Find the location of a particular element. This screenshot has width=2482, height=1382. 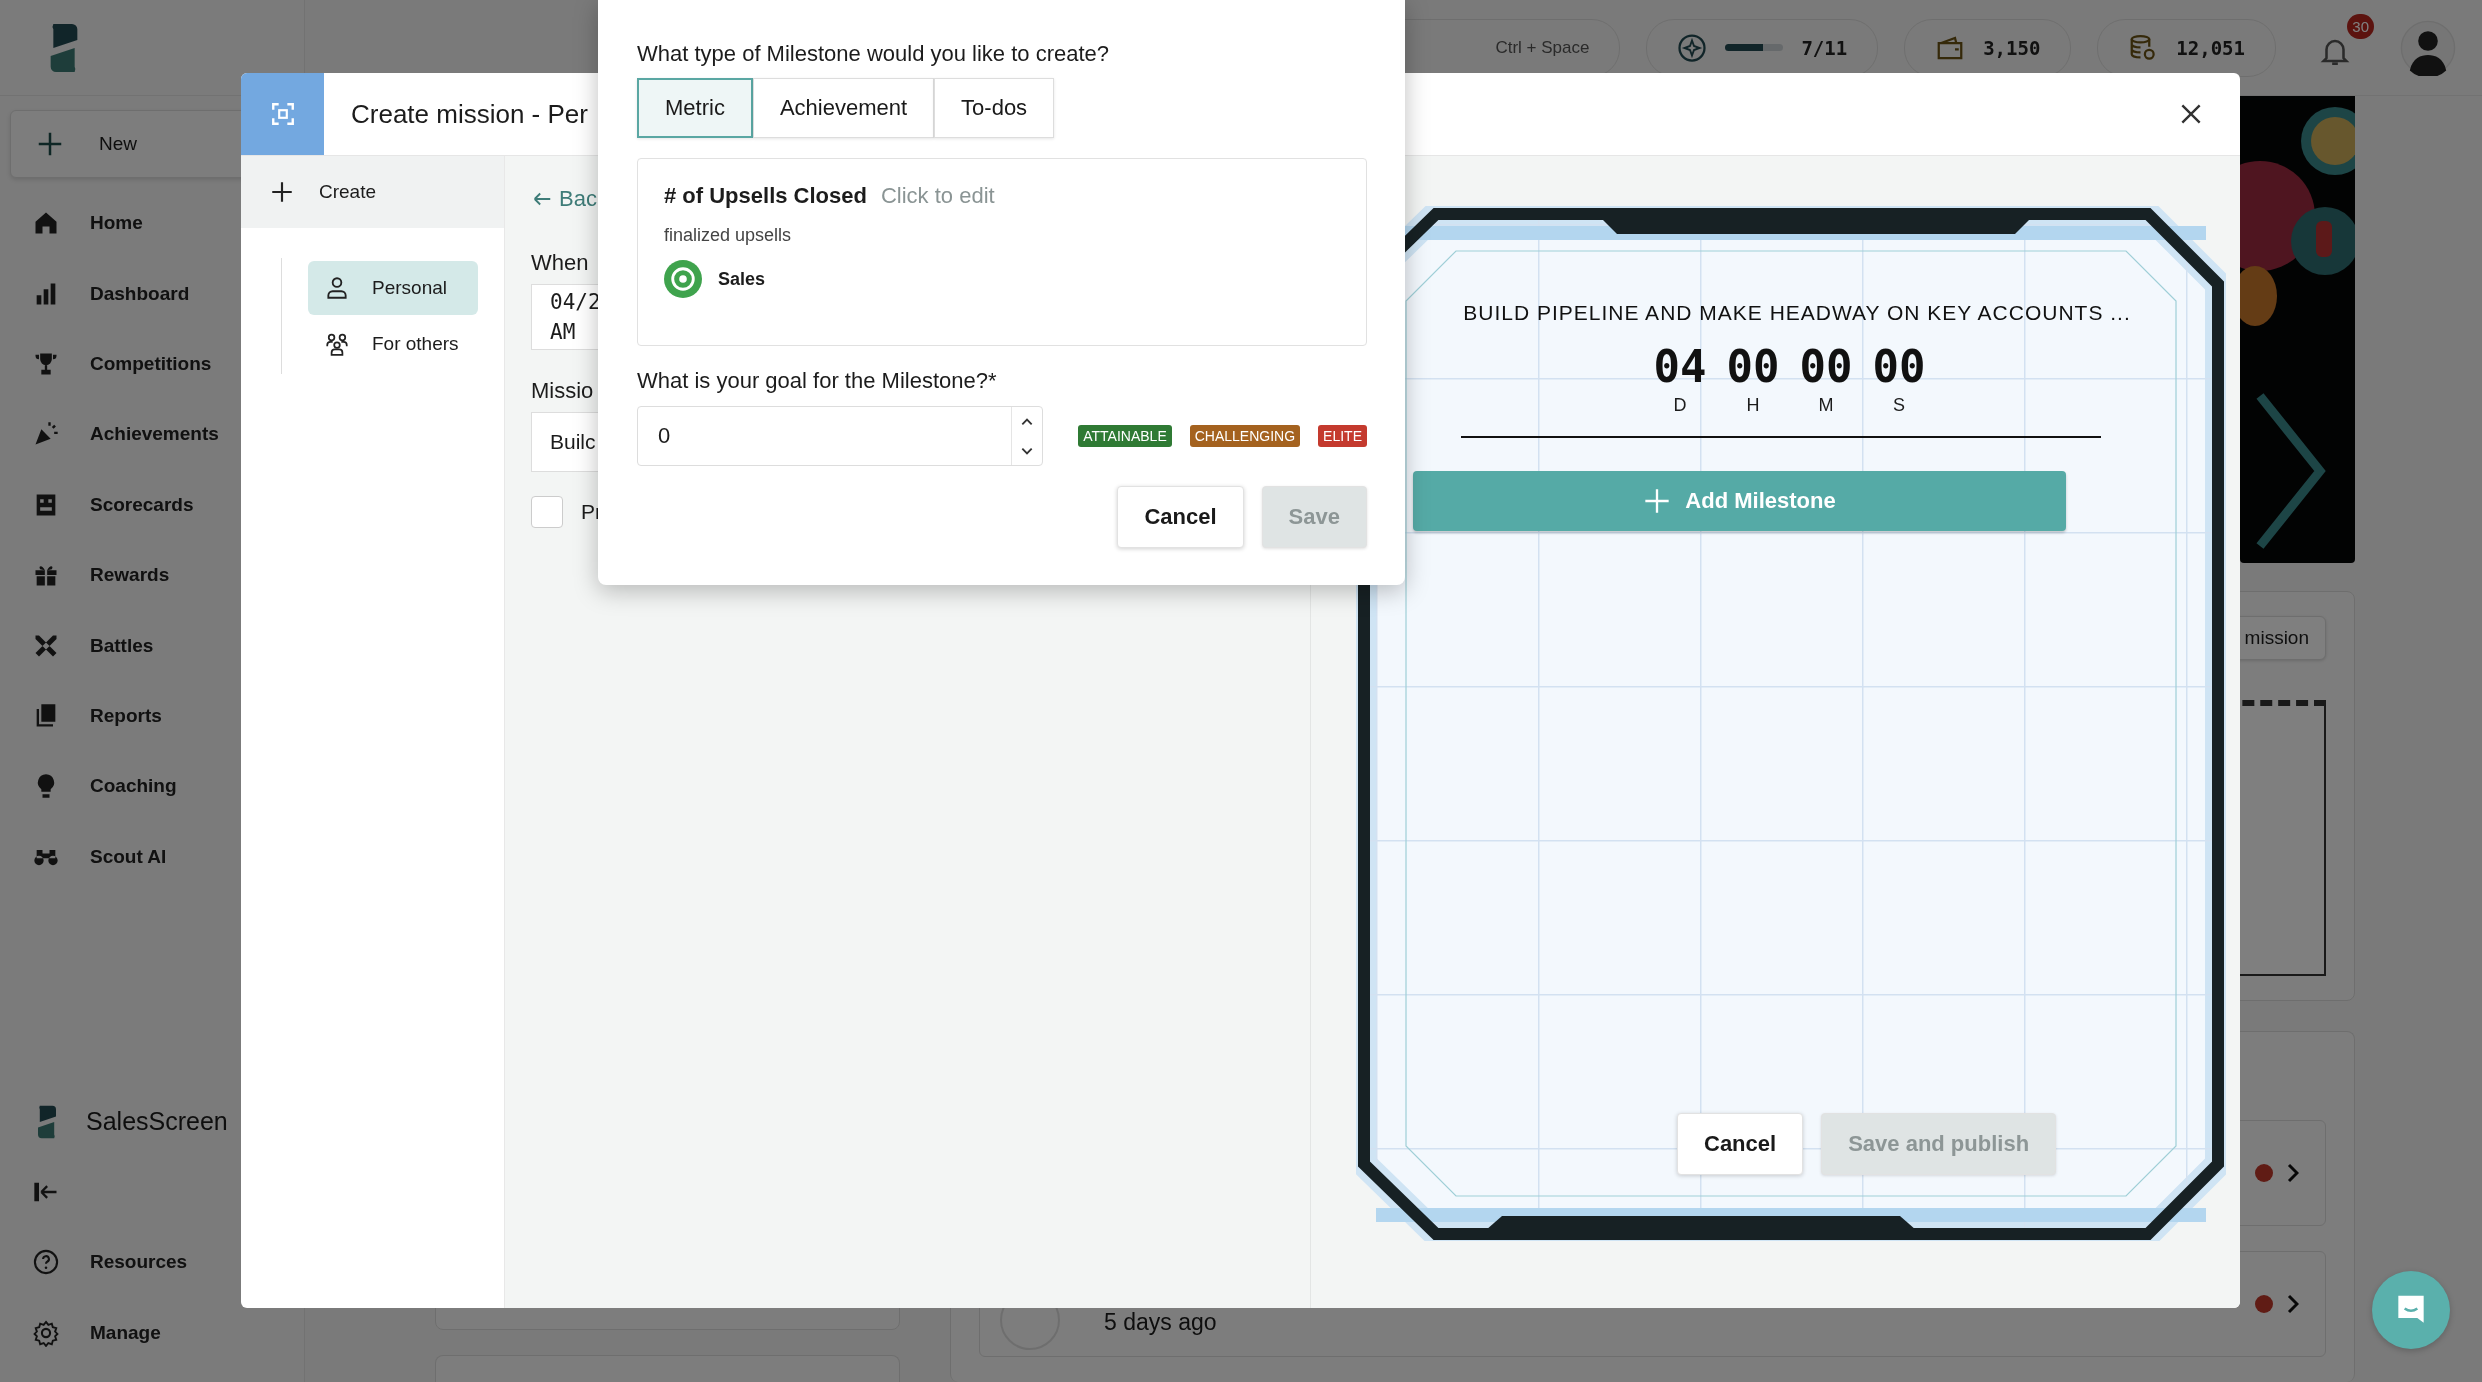

nav-item: Manage is located at coordinates (152, 1332).